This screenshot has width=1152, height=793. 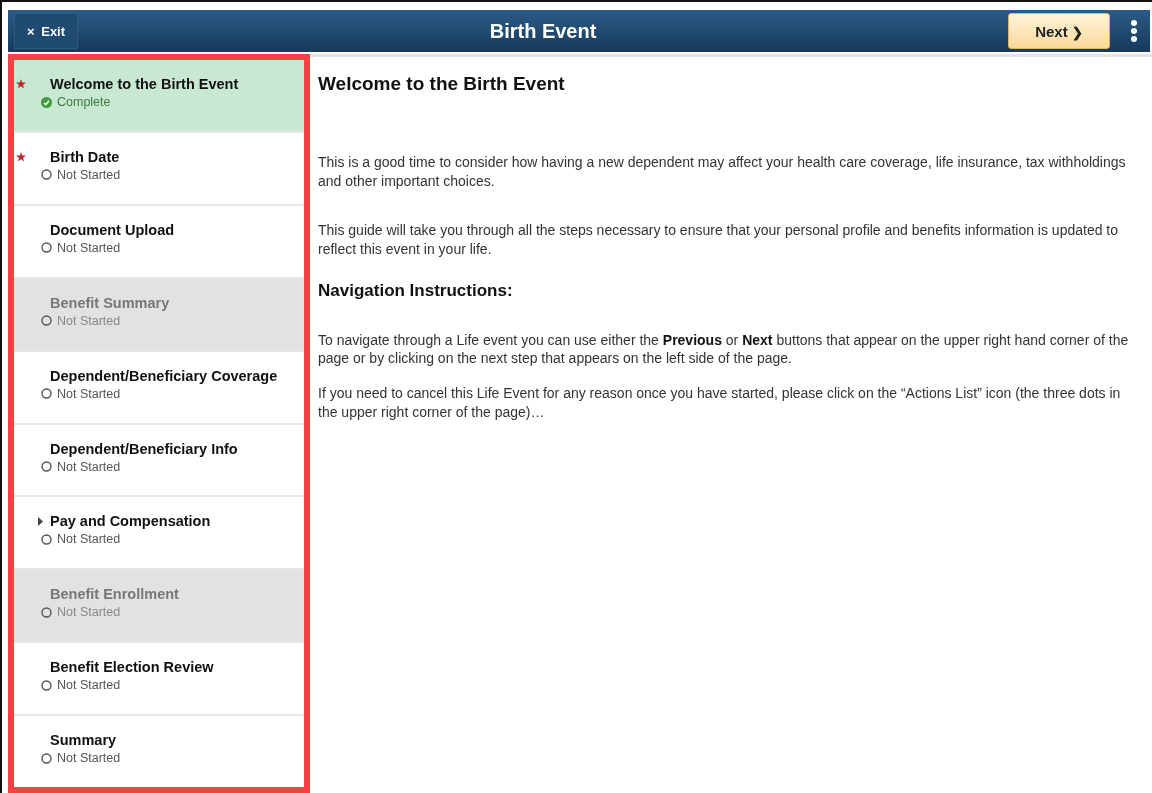 What do you see at coordinates (159, 96) in the screenshot?
I see `step-item: Welcome to the Birth Event Complete` at bounding box center [159, 96].